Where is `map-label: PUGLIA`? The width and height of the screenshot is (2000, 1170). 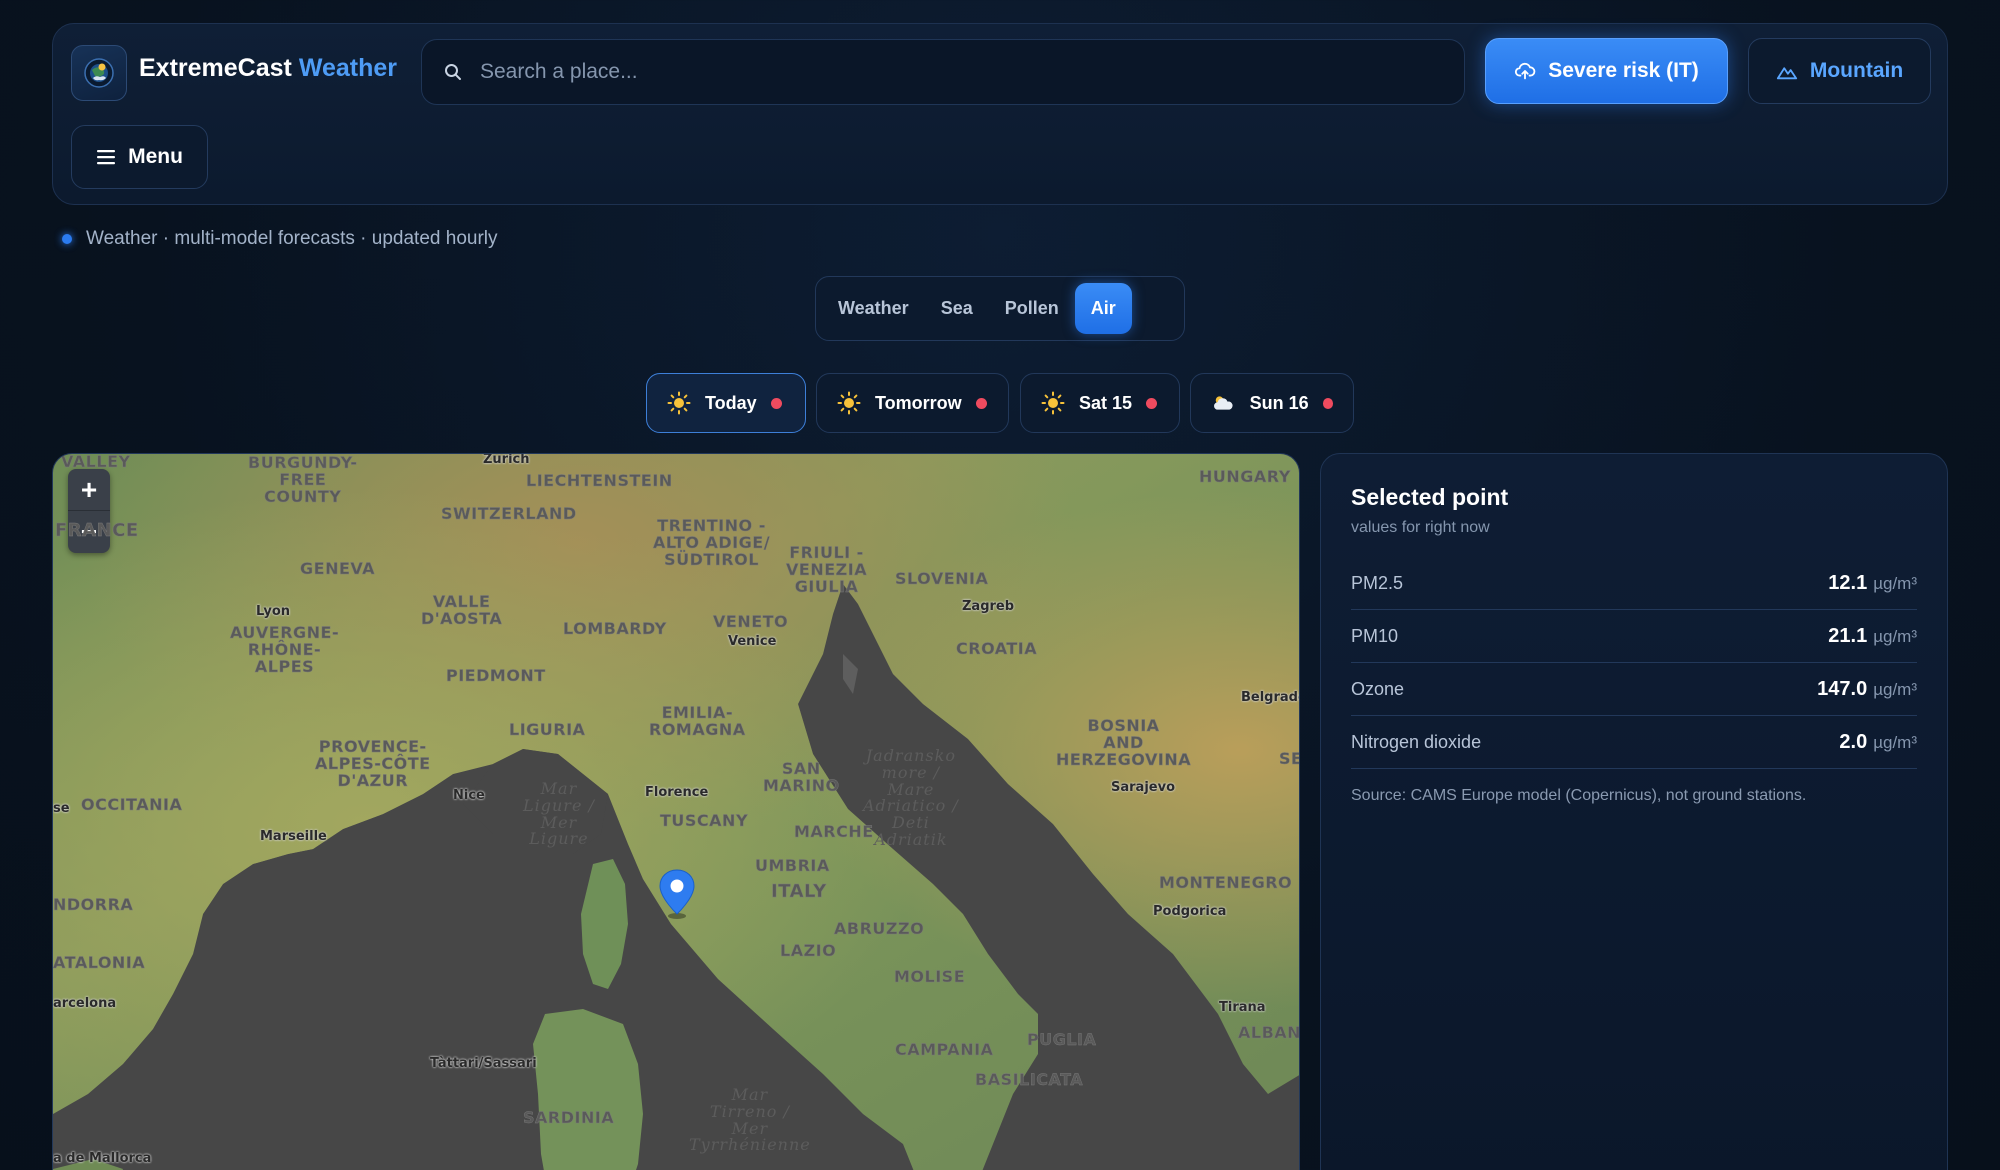
map-label: PUGLIA is located at coordinates (1062, 1039).